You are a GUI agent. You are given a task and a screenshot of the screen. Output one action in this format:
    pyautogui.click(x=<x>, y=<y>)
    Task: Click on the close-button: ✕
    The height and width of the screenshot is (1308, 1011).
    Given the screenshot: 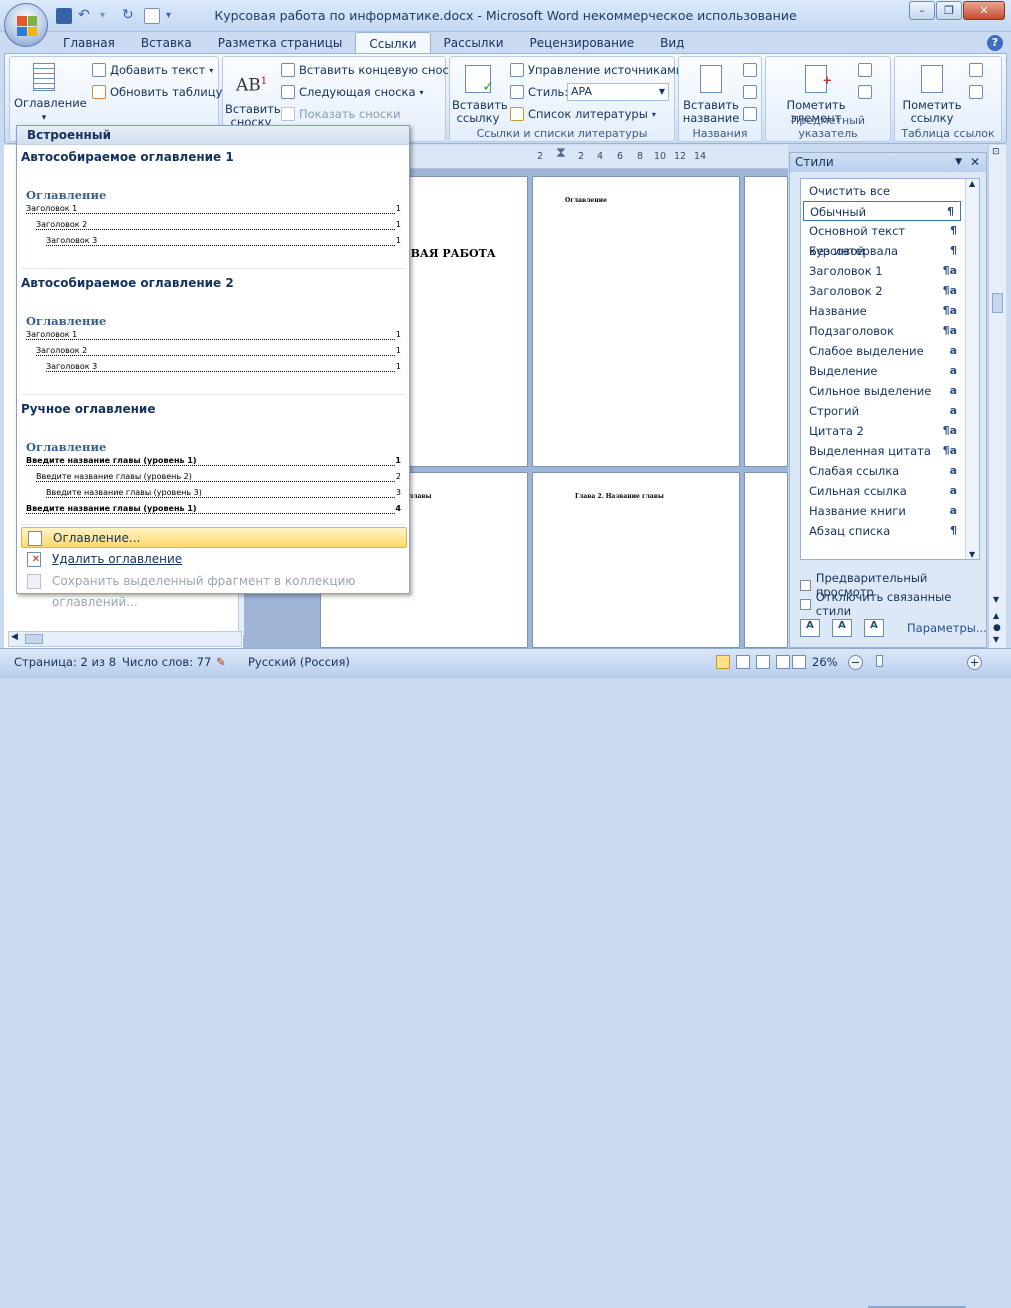 What is the action you would take?
    pyautogui.click(x=984, y=10)
    